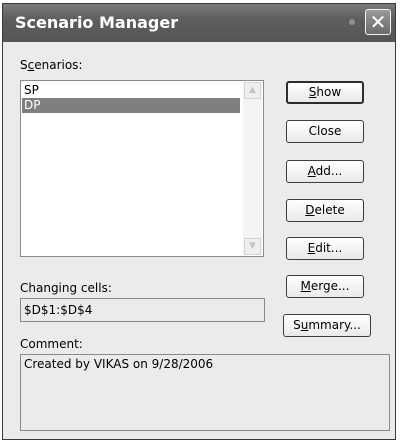  What do you see at coordinates (329, 210) in the screenshot?
I see `delete-button-rest: elete` at bounding box center [329, 210].